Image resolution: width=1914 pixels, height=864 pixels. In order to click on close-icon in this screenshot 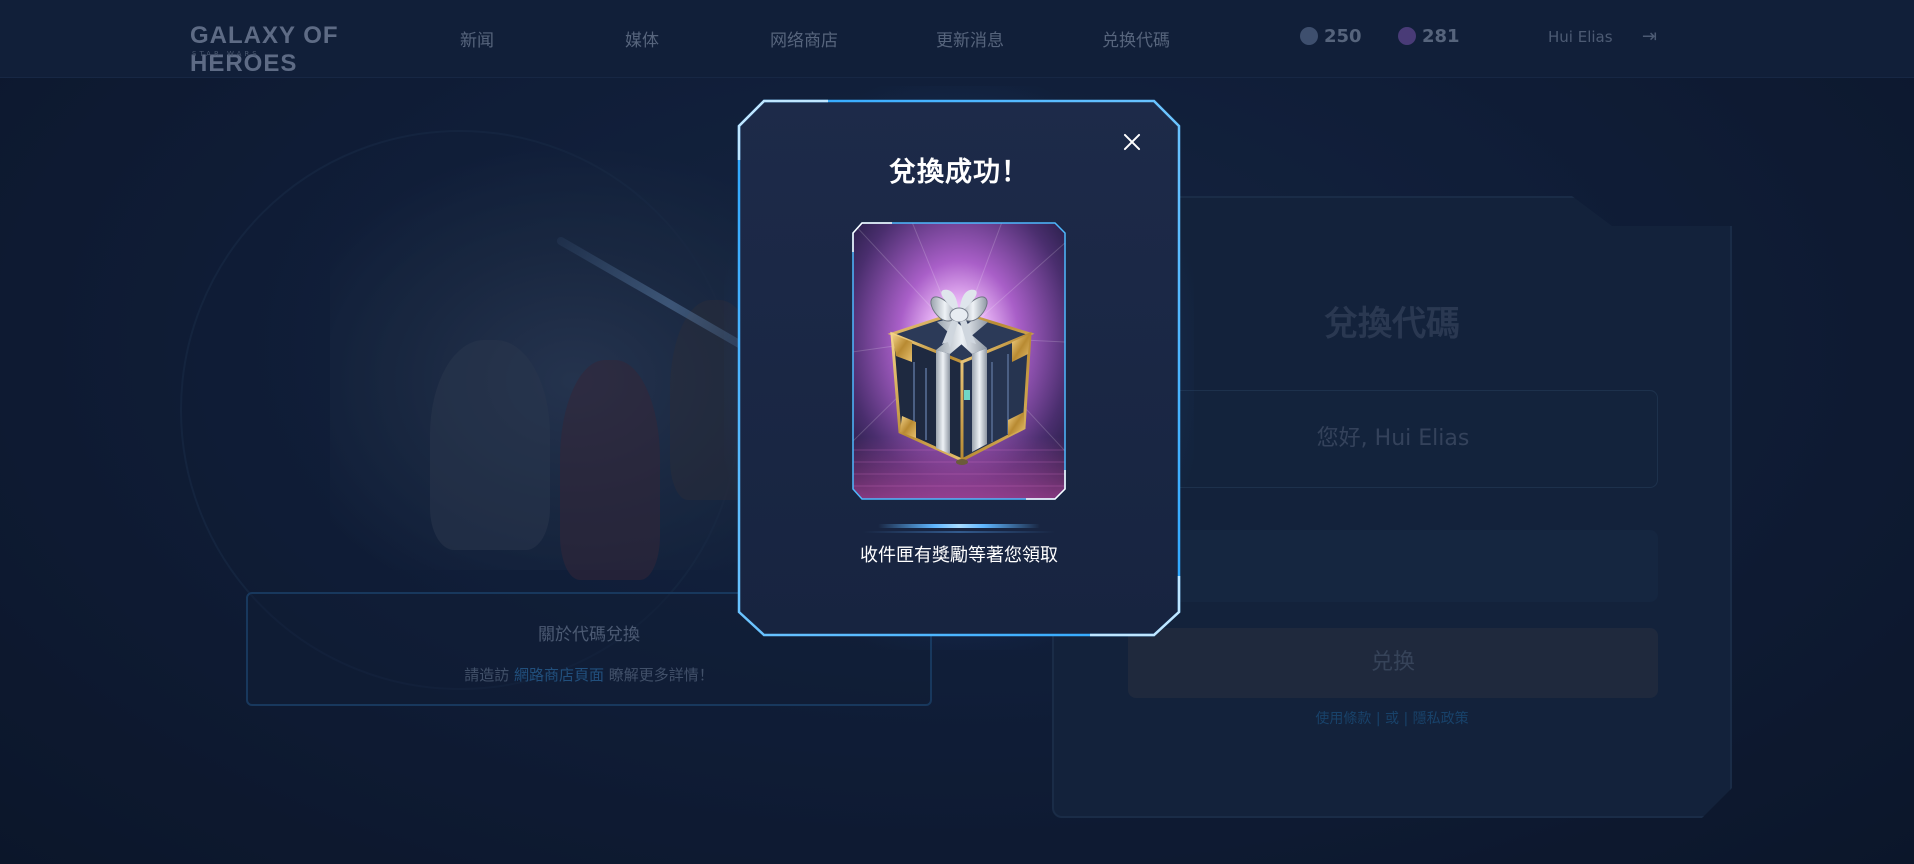, I will do `click(1132, 142)`.